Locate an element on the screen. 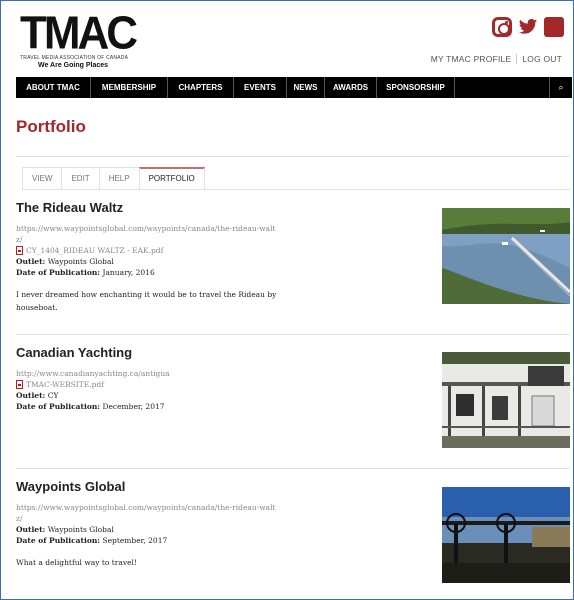 This screenshot has width=574, height=600. file-name: TMAC-WEBSITE.pdf is located at coordinates (65, 384).